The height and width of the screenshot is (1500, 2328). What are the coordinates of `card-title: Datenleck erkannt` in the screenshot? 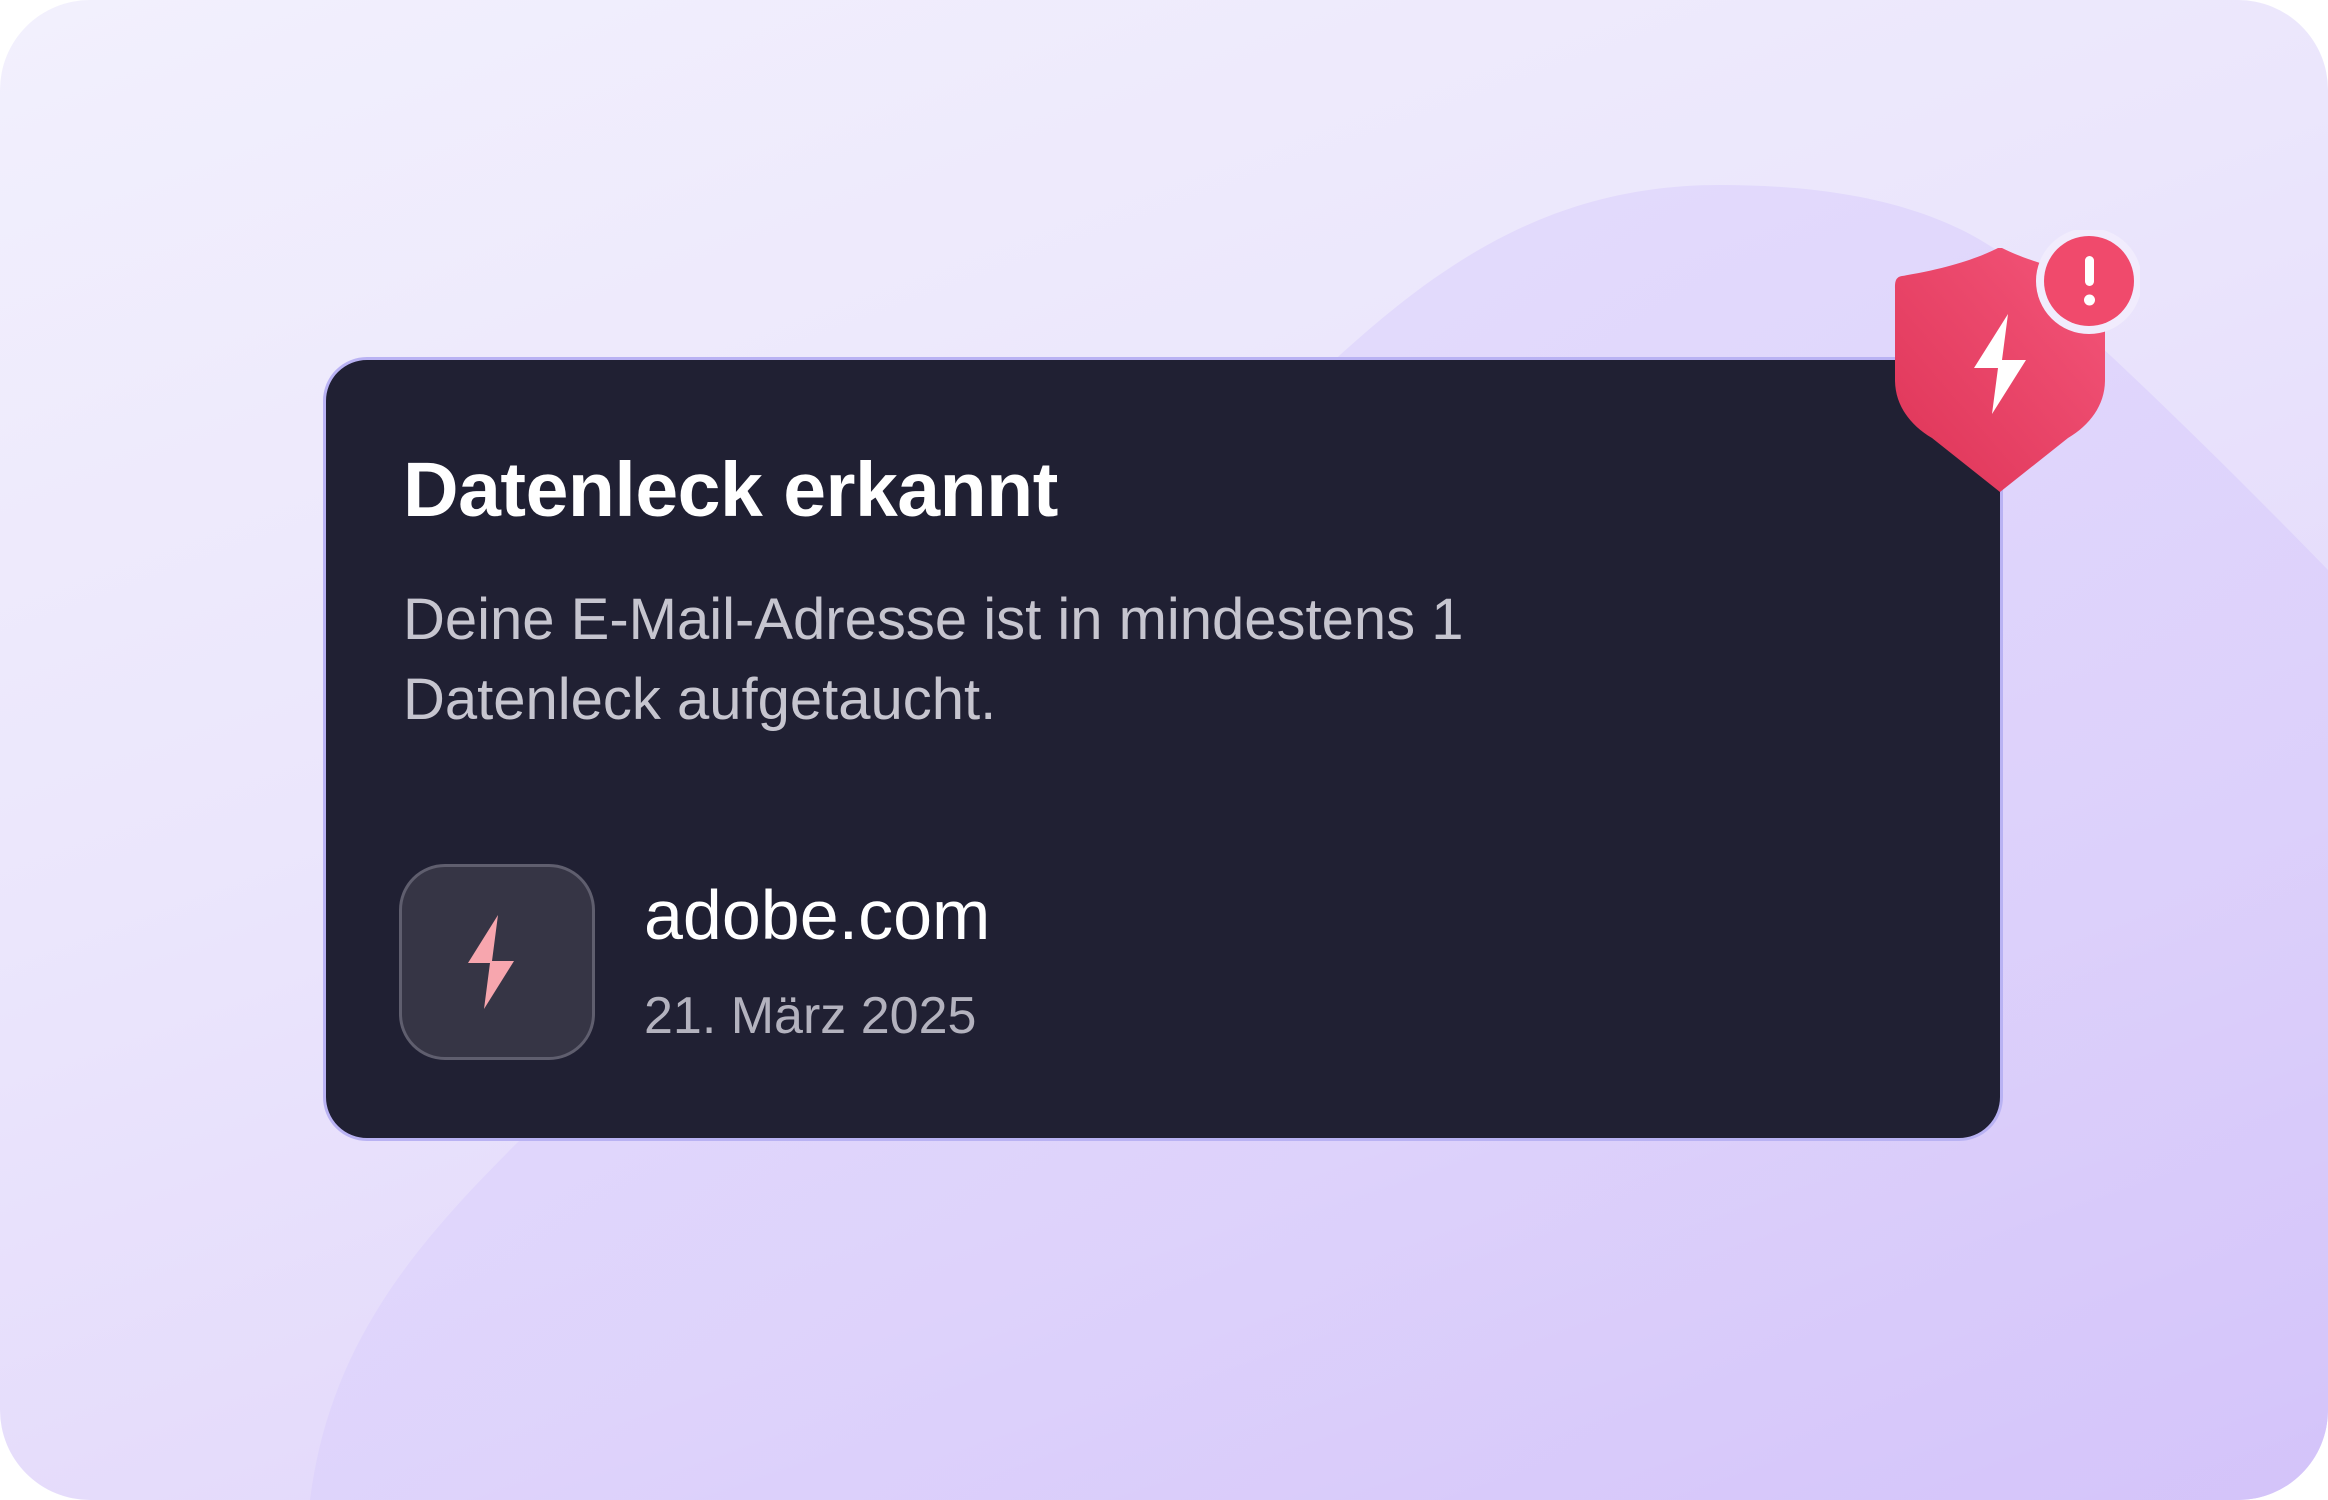 It's located at (730, 490).